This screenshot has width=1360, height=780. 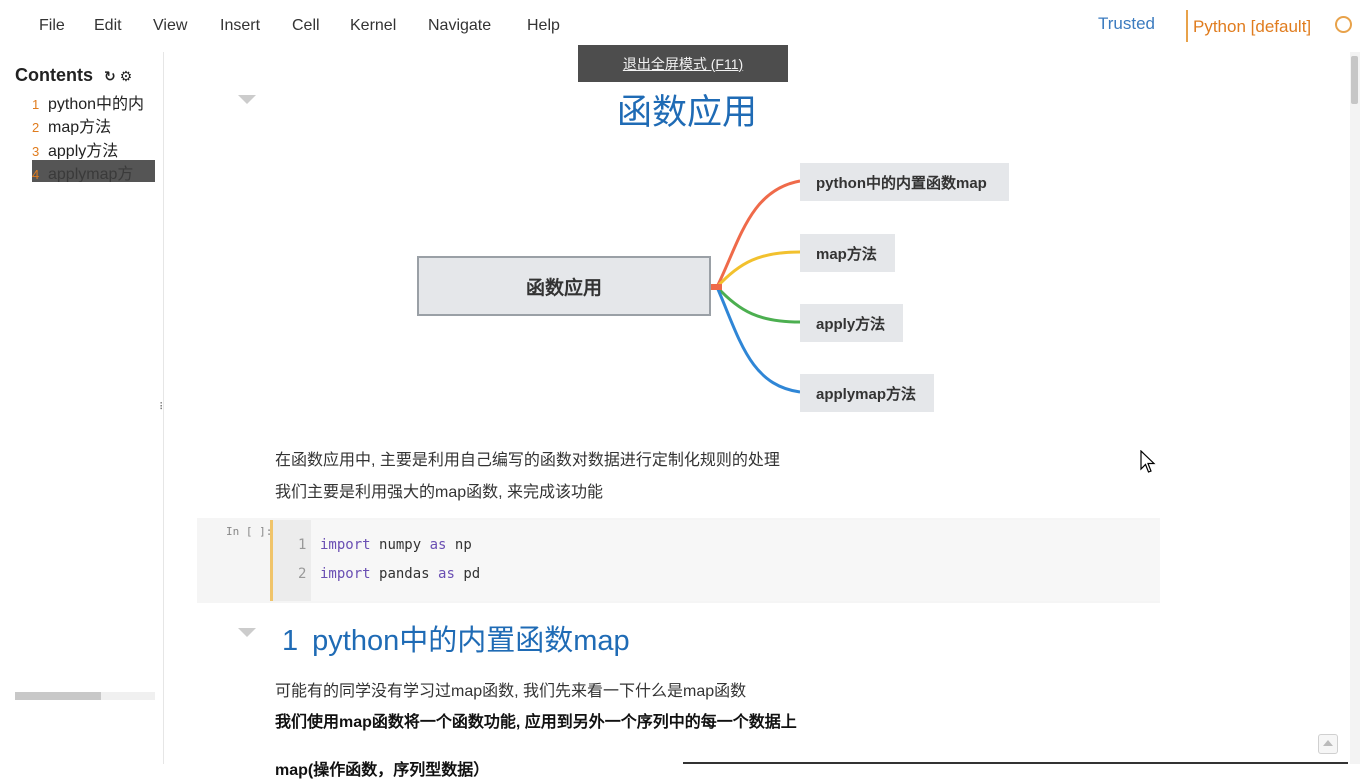 What do you see at coordinates (400, 545) in the screenshot?
I see `code-module: numpy` at bounding box center [400, 545].